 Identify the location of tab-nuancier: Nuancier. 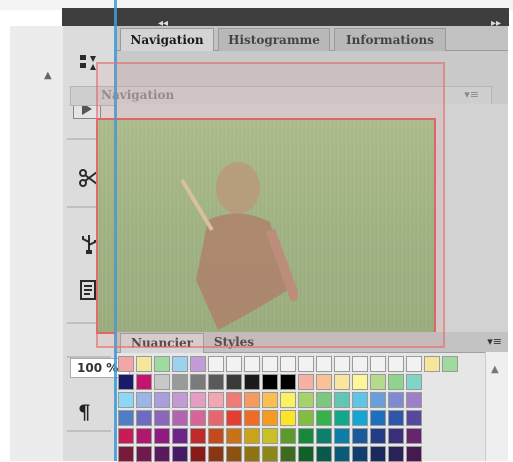
(162, 343).